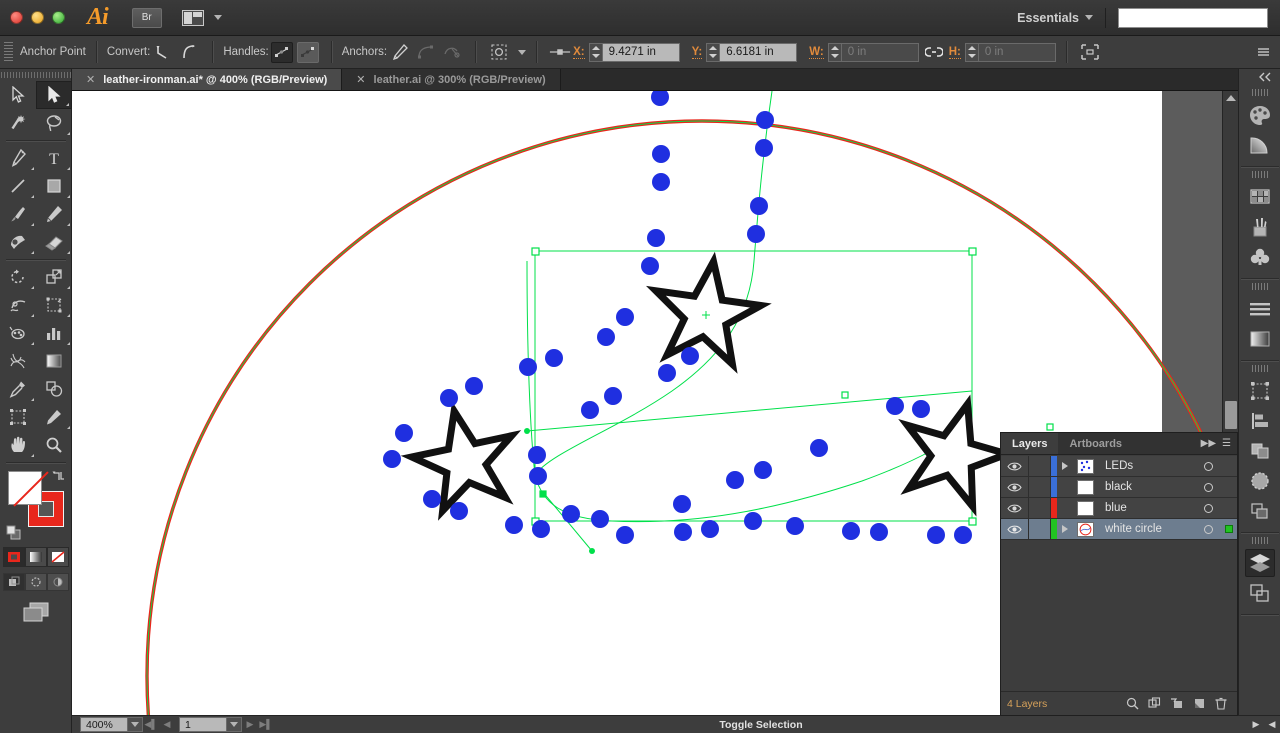 The height and width of the screenshot is (733, 1280). Describe the element at coordinates (1260, 451) in the screenshot. I see `pathfinder-panel-icon` at that location.